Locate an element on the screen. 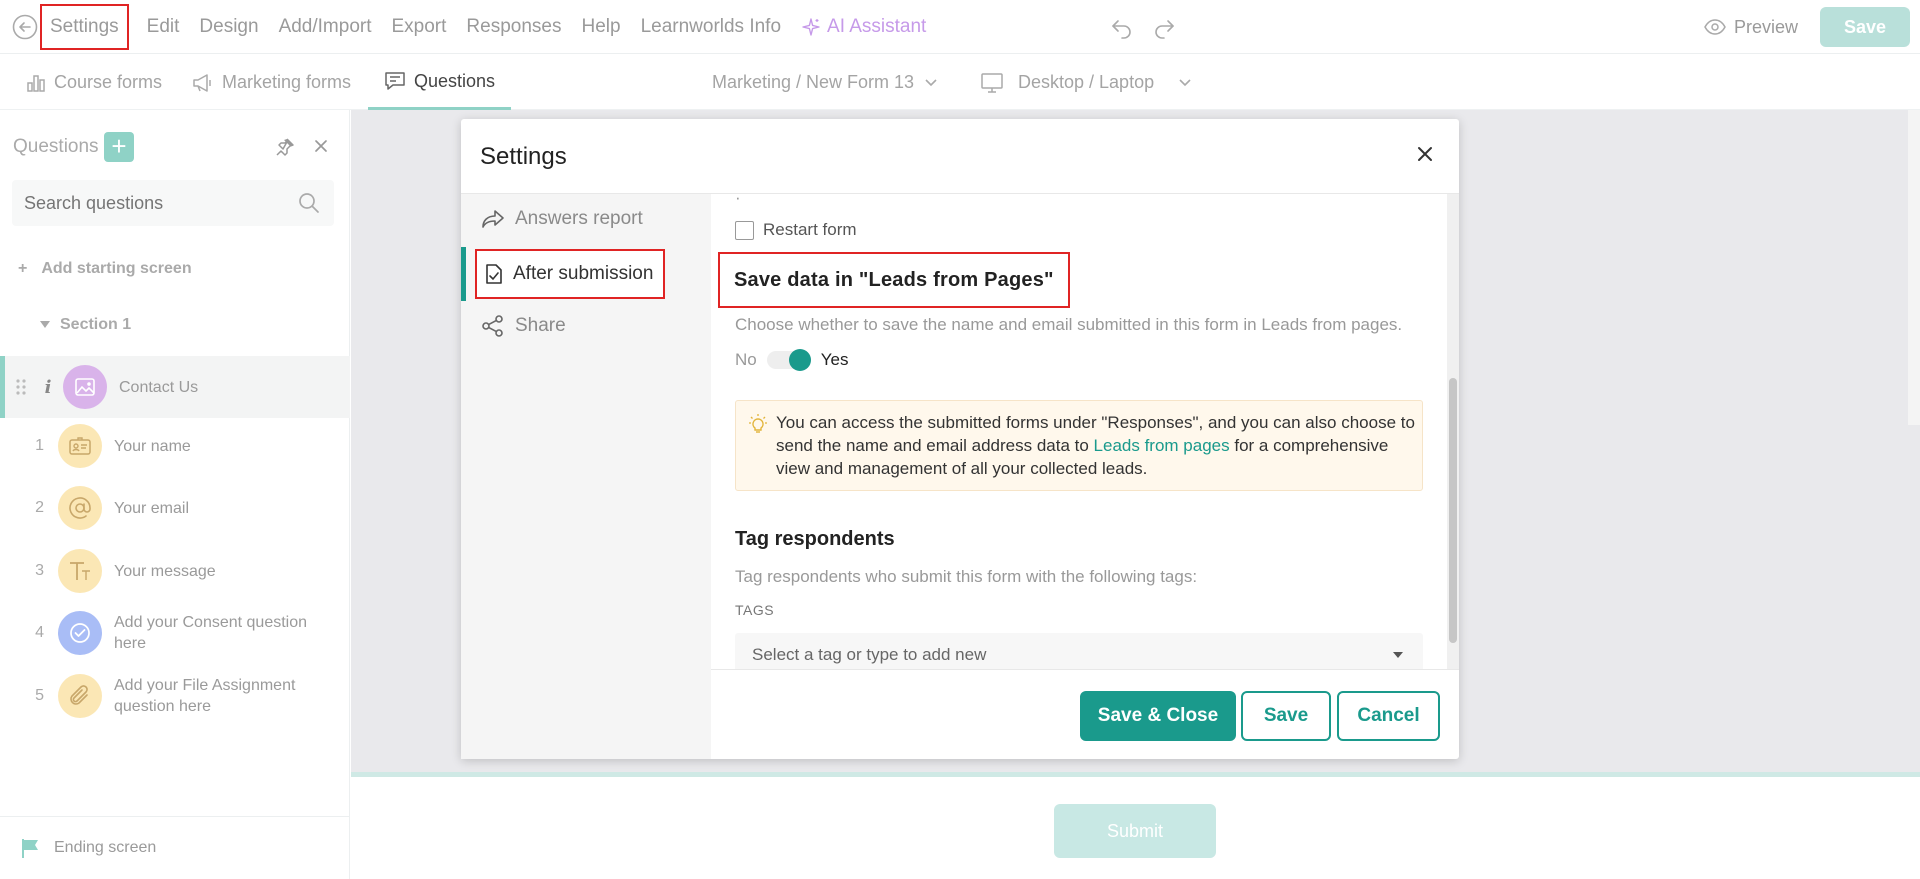 Image resolution: width=1920 pixels, height=879 pixels. sidebar-item-label: After submission is located at coordinates (583, 273).